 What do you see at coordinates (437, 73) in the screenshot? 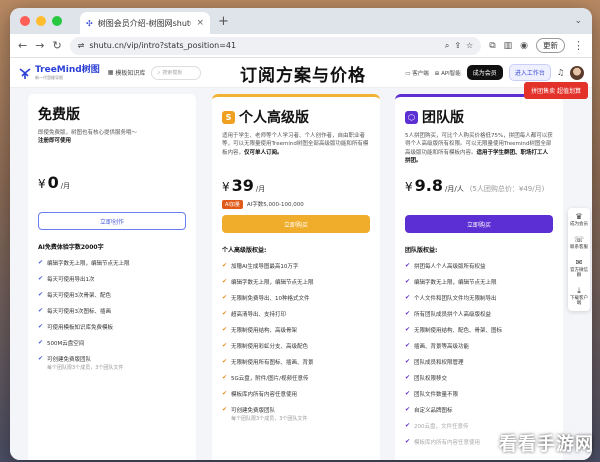
I see `api-icon: ⊞` at bounding box center [437, 73].